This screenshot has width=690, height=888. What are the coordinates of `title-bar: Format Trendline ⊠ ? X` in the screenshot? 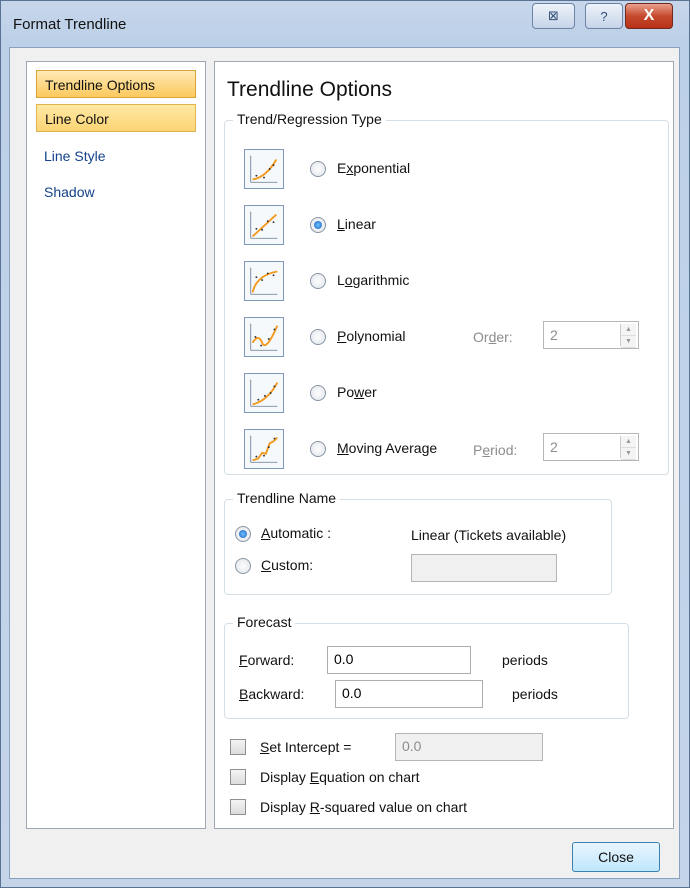 It's located at (345, 24).